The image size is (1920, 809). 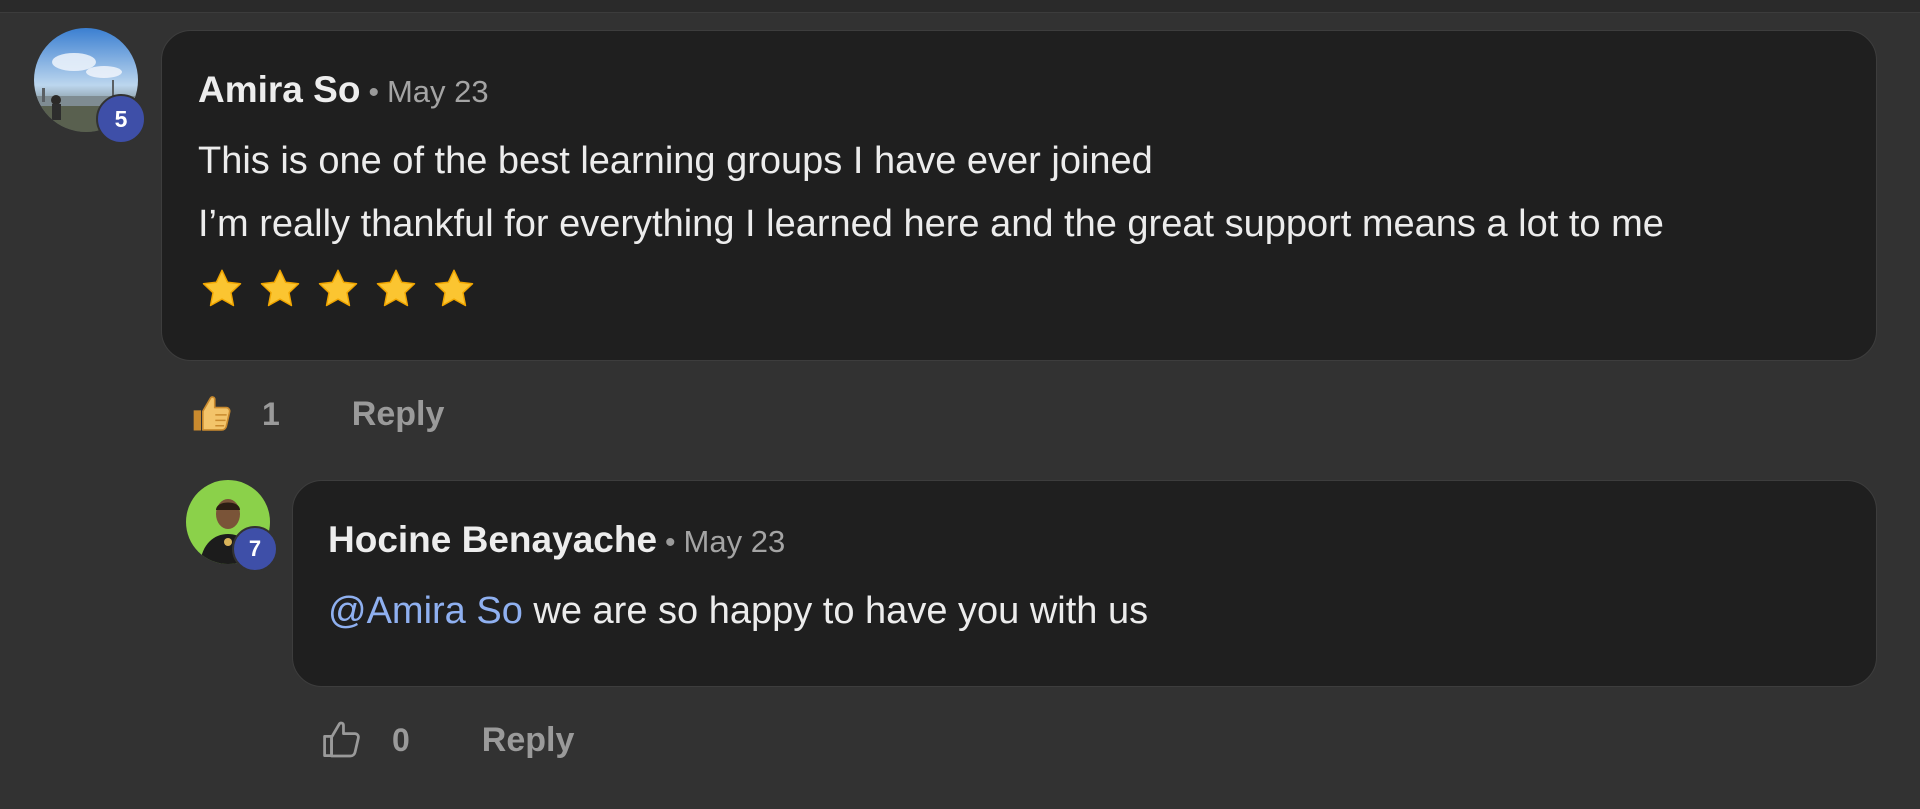 What do you see at coordinates (90, 86) in the screenshot?
I see `avatar-amira: 5` at bounding box center [90, 86].